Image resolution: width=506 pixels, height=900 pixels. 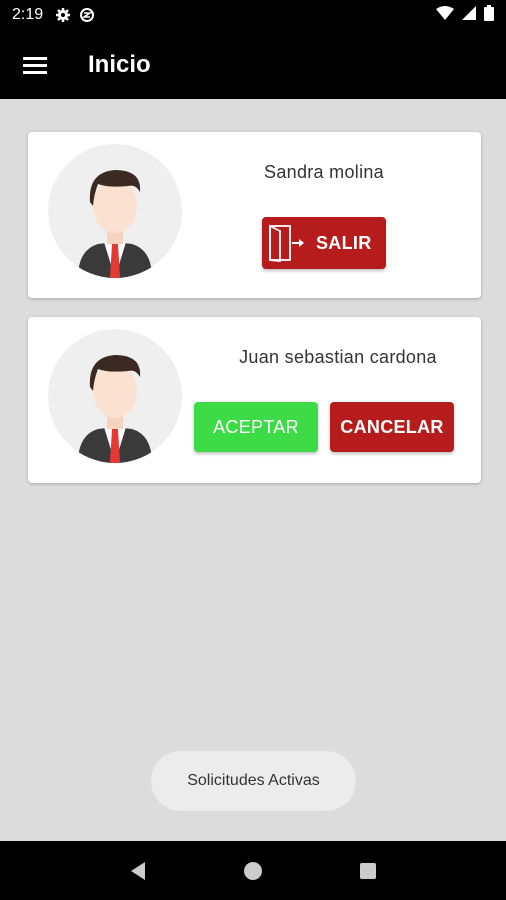 I want to click on app-bar: Inicio, so click(x=253, y=64).